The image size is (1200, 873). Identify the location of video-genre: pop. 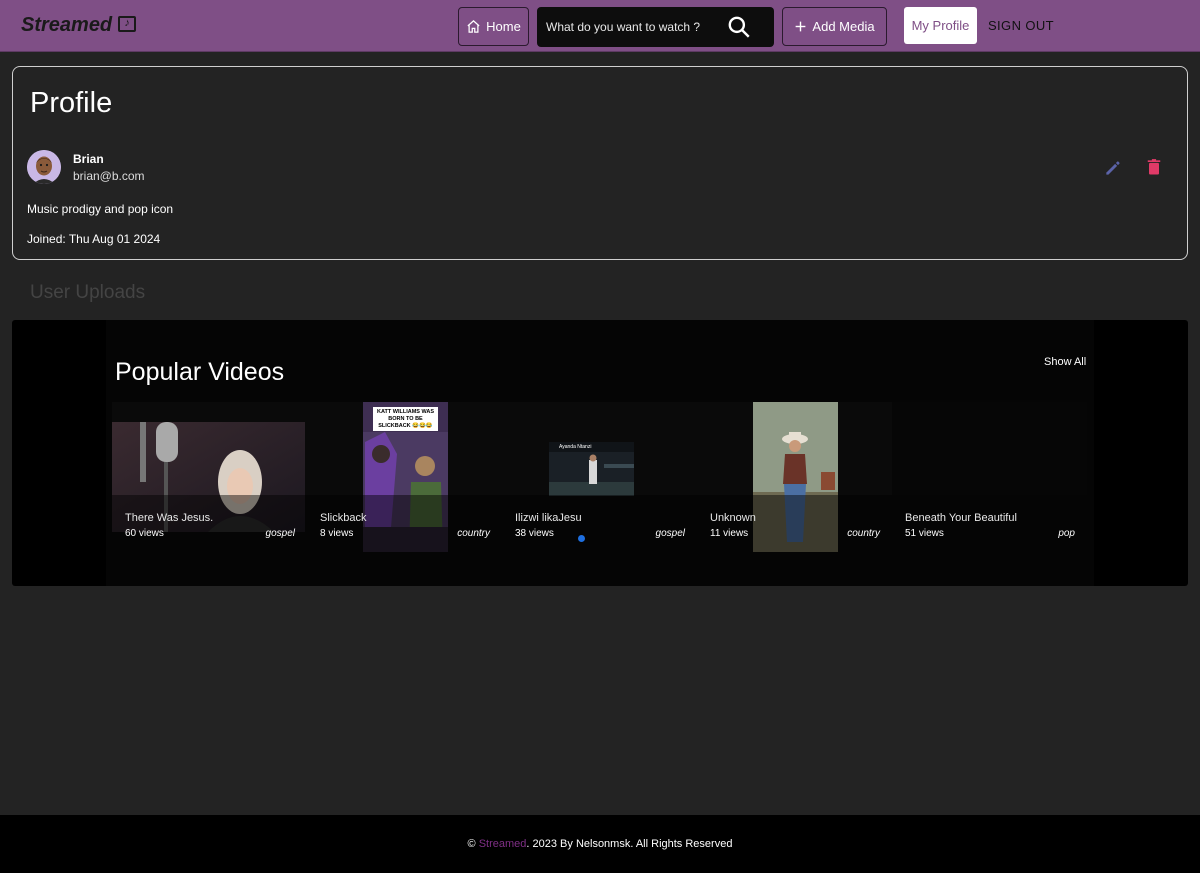
(1066, 533).